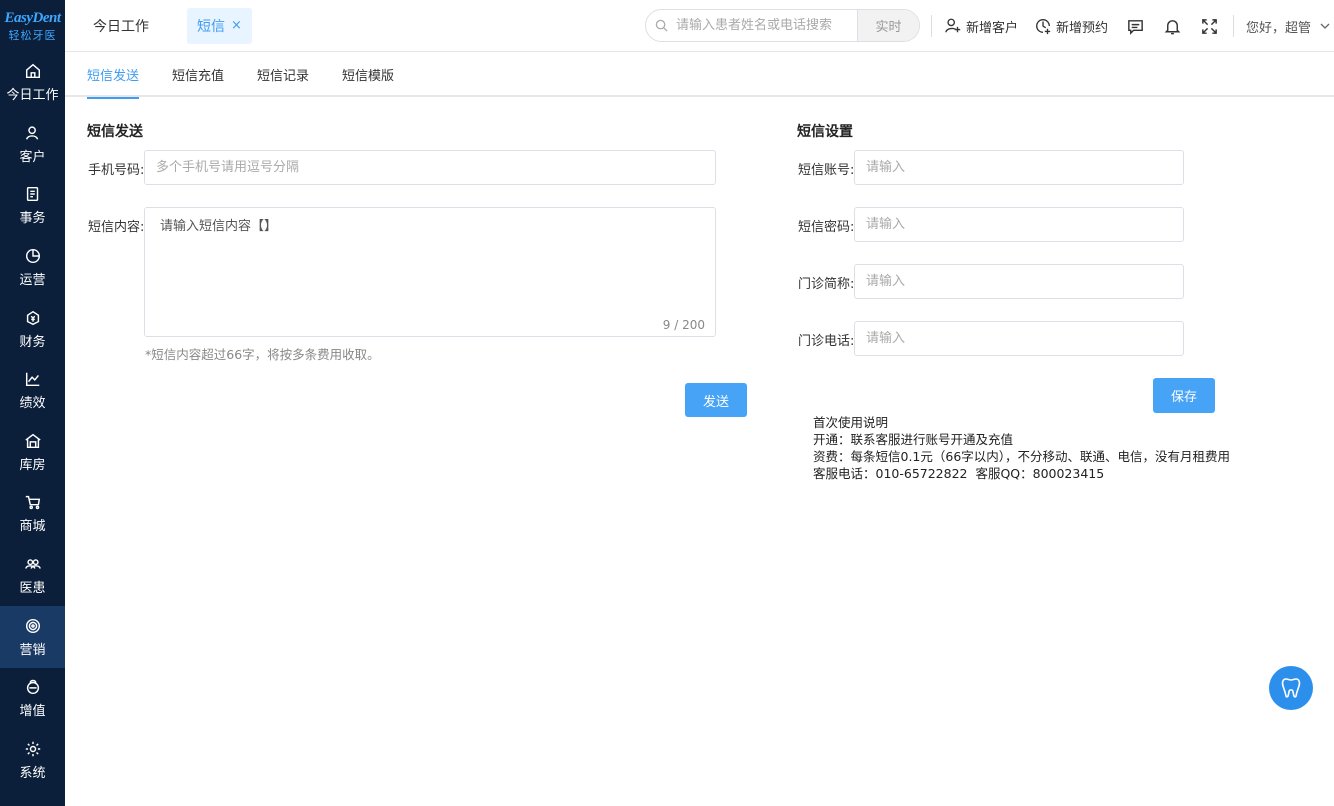 This screenshot has height=806, width=1334. I want to click on warehouse-icon, so click(32, 440).